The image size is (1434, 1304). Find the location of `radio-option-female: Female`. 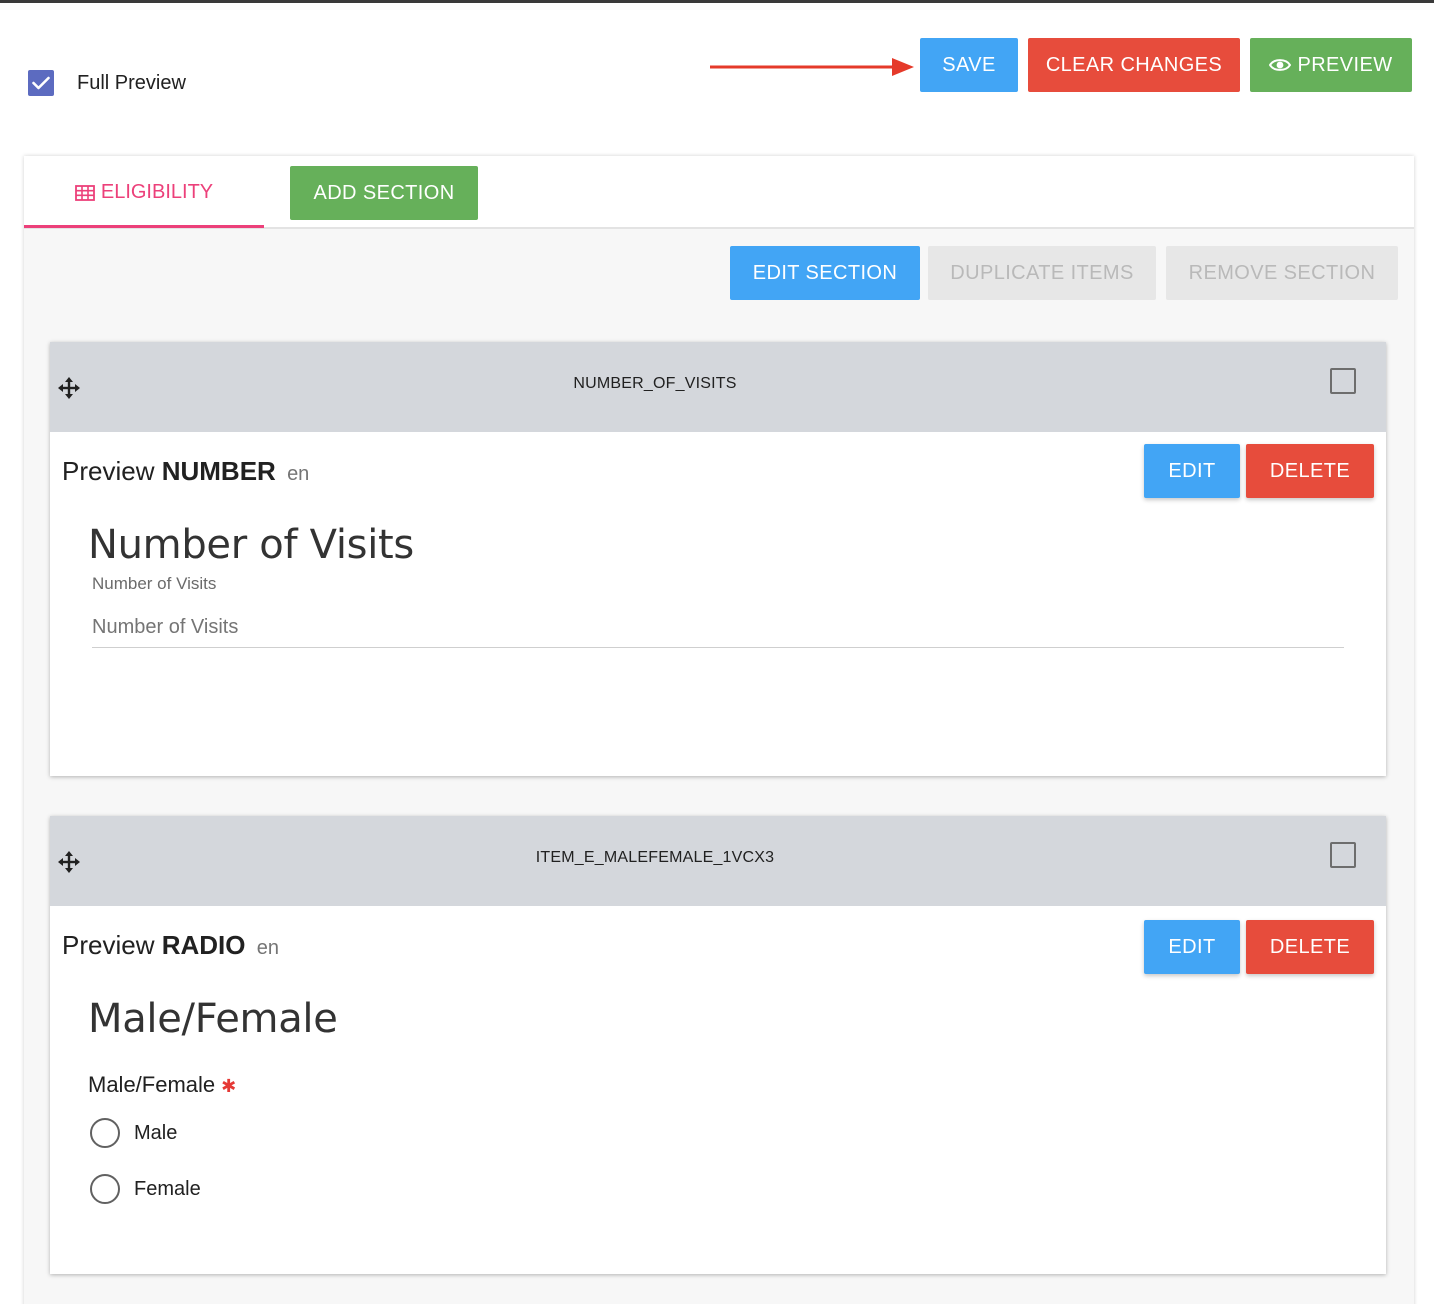

radio-option-female: Female is located at coordinates (145, 1189).